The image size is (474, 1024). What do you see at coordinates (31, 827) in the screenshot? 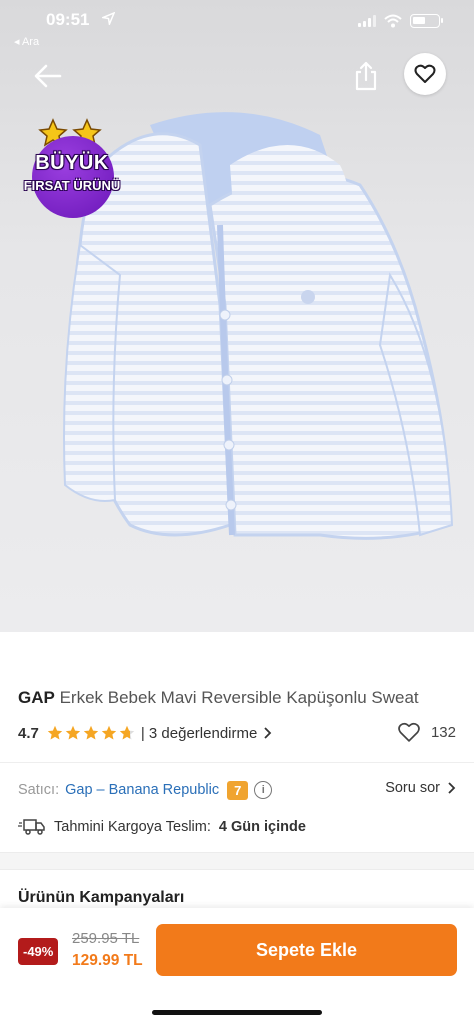
I see `truck-icon` at bounding box center [31, 827].